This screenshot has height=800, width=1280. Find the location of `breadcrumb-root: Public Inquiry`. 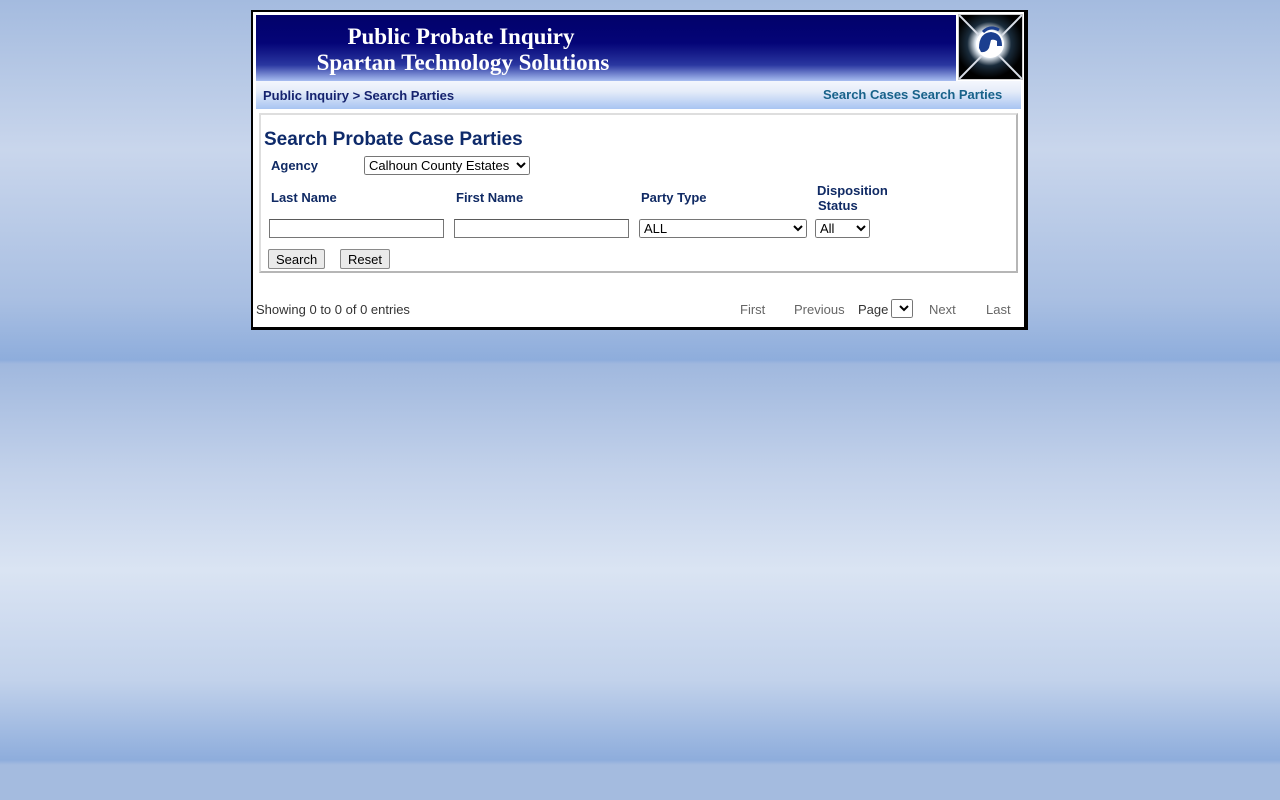

breadcrumb-root: Public Inquiry is located at coordinates (306, 95).